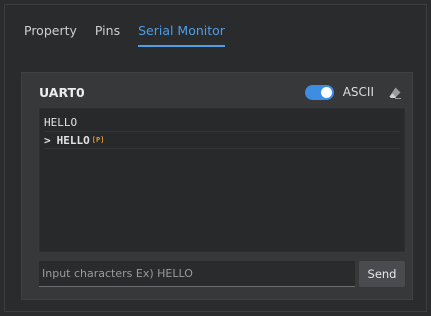 This screenshot has height=316, width=431. Describe the element at coordinates (382, 274) in the screenshot. I see `send-button: Send` at that location.